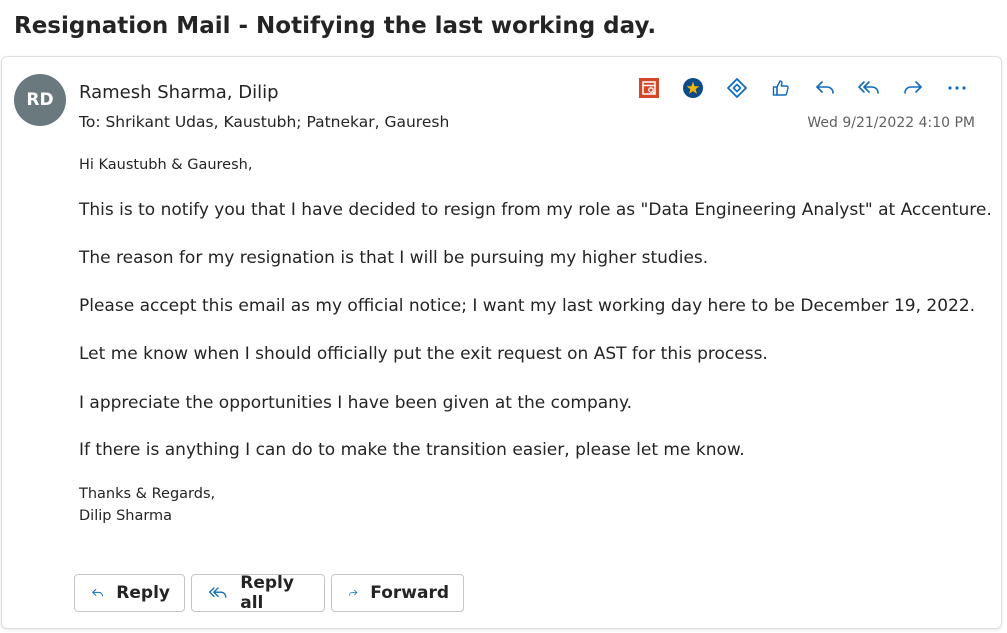 This screenshot has width=1007, height=633. Describe the element at coordinates (166, 165) in the screenshot. I see `greeting: Hi Kaustubh & Gauresh,` at that location.